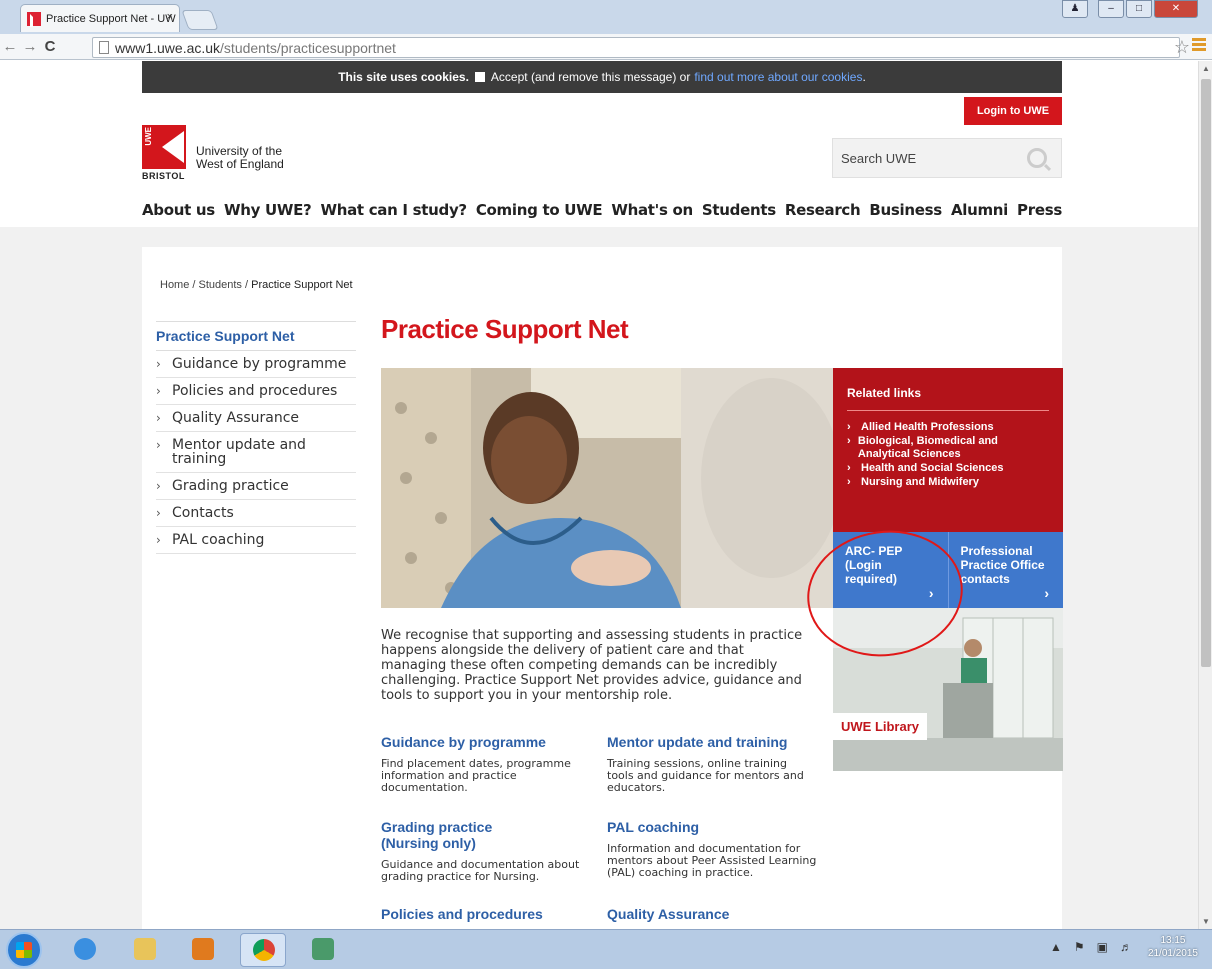 This screenshot has height=969, width=1212. Describe the element at coordinates (393, 210) in the screenshot. I see `nav-what-can-i-study: What can I study?` at that location.